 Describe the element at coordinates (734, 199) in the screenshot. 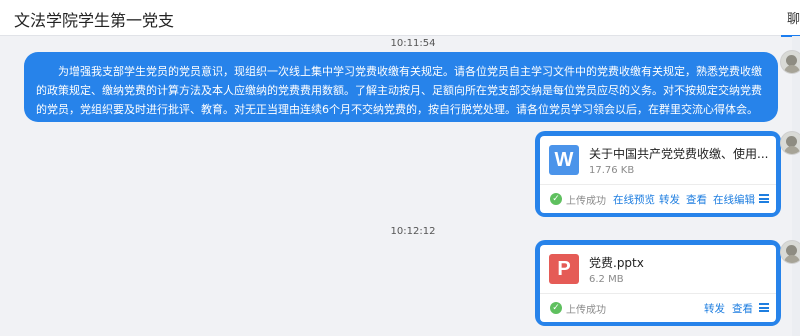

I see `edit-online-link: 在线编辑` at that location.